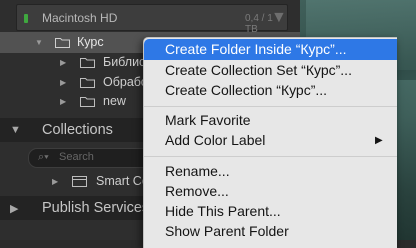 The height and width of the screenshot is (248, 416). What do you see at coordinates (80, 18) in the screenshot?
I see `volume-name: Macintosh HD` at bounding box center [80, 18].